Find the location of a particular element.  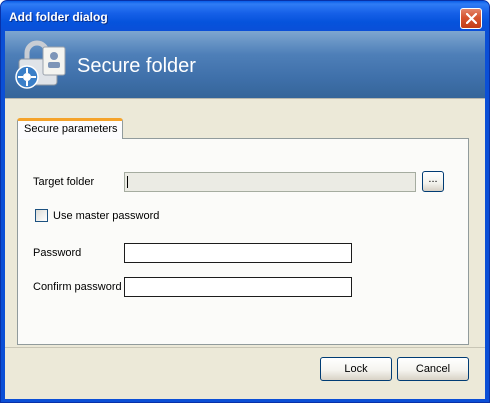

tab-secure-parameters: Secure parameters is located at coordinates (70, 128).